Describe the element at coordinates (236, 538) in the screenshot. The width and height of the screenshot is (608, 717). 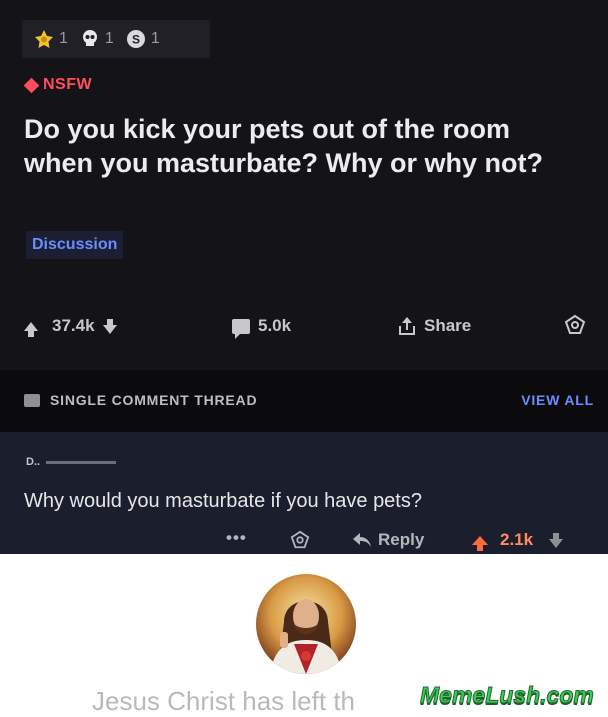
I see `more-options-button: •••` at that location.